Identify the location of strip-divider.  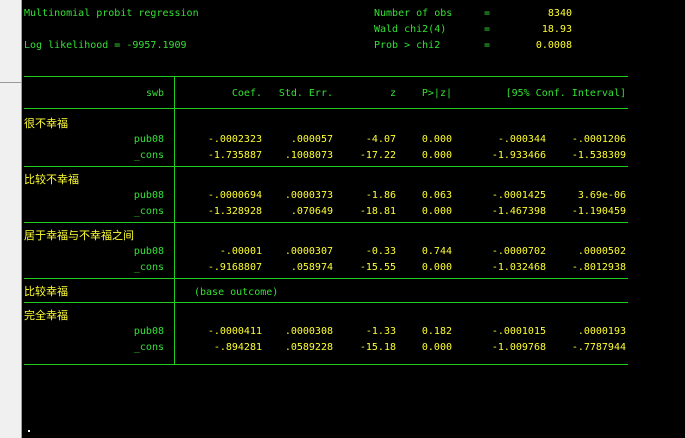
(10, 82).